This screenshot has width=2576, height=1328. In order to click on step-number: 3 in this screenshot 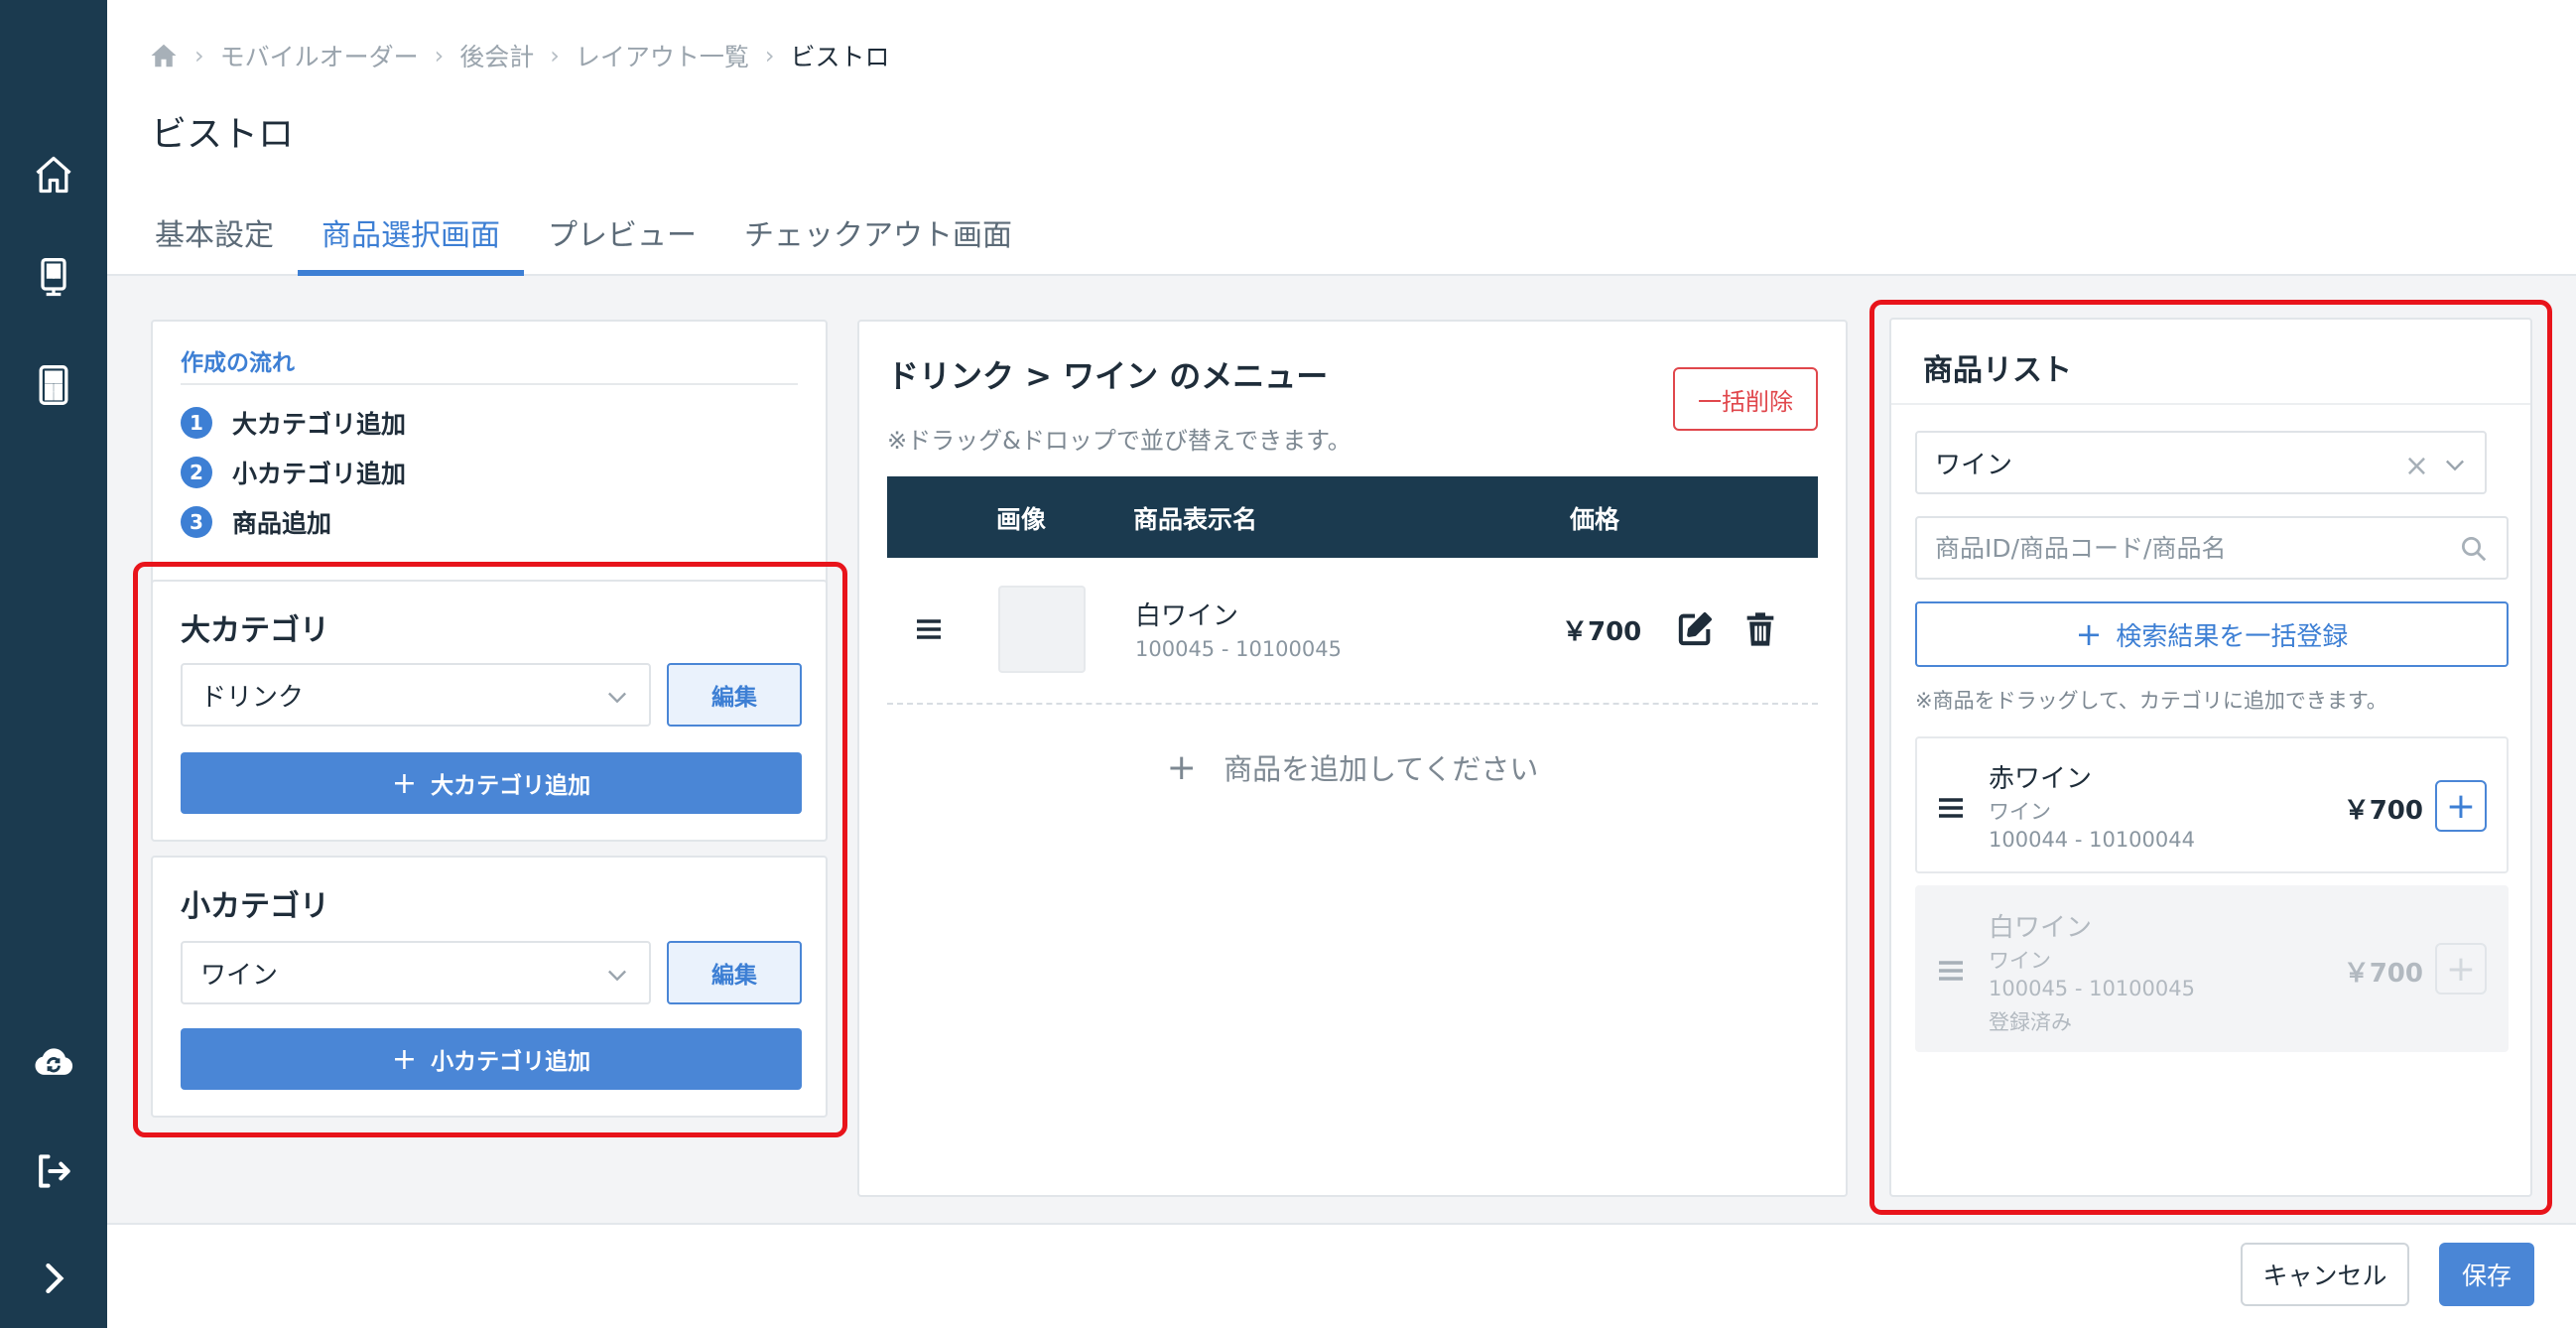, I will do `click(197, 522)`.